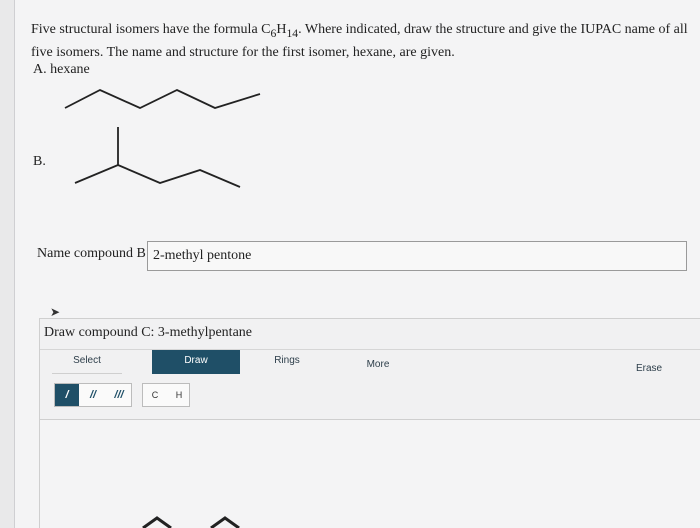  I want to click on draw-tab: Draw, so click(196, 362).